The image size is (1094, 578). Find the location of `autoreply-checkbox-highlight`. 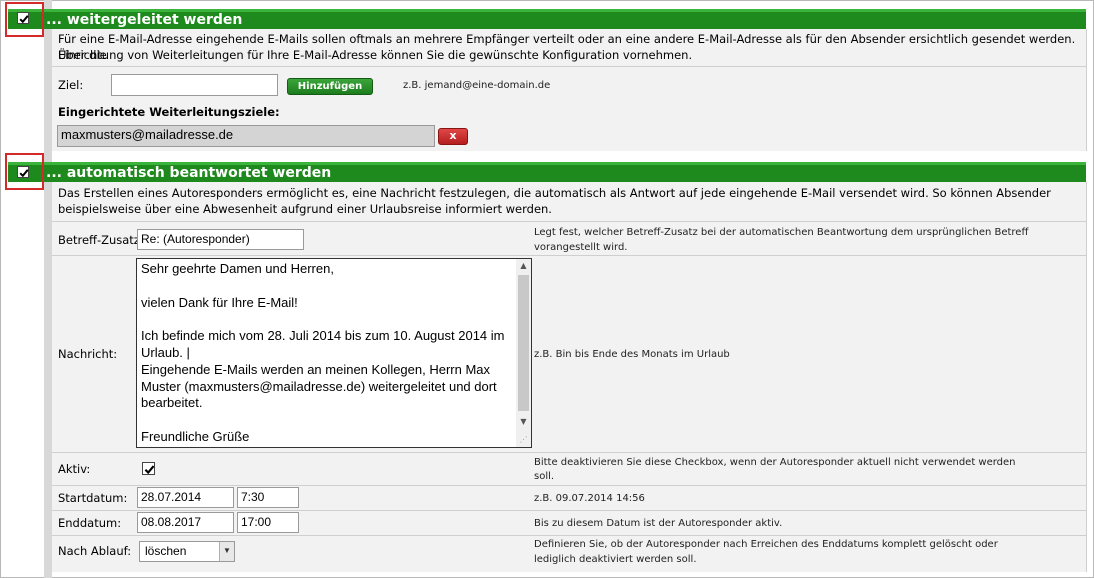

autoreply-checkbox-highlight is located at coordinates (24, 171).